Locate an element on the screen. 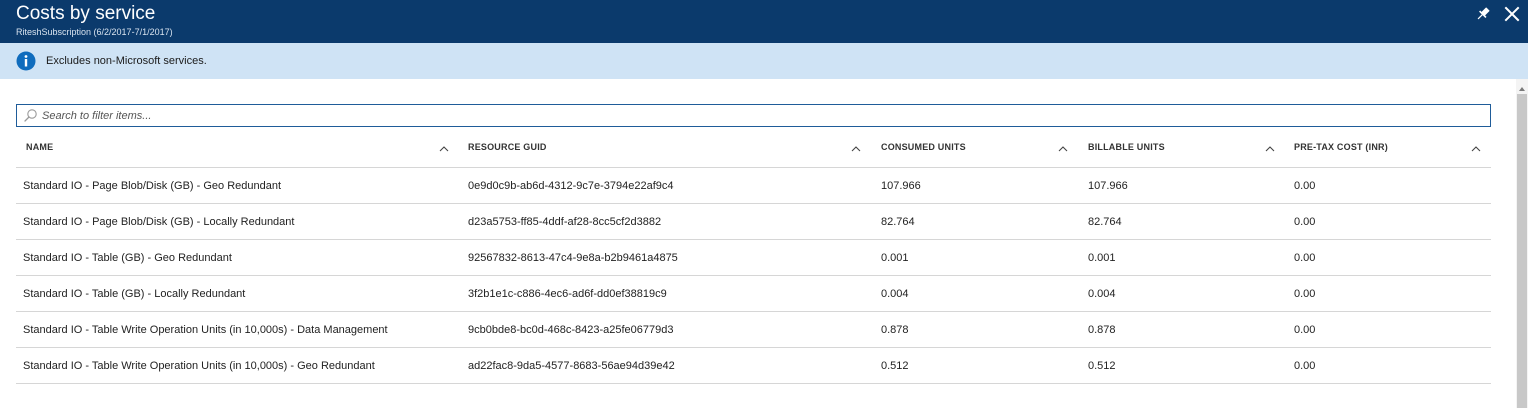 This screenshot has width=1528, height=408. blade-subtitle: RiteshSubscription (6/2/2017-7/1/2017) is located at coordinates (94, 32).